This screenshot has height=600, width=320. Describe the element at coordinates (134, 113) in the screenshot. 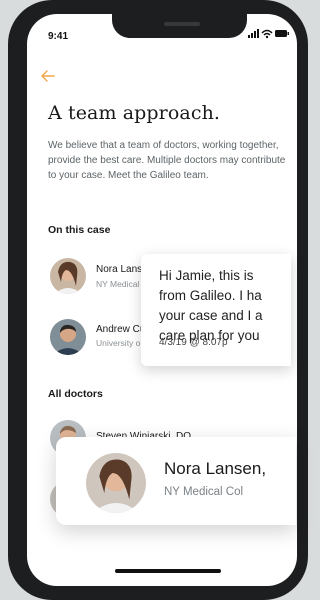

I see `page-title: A team approach.` at that location.